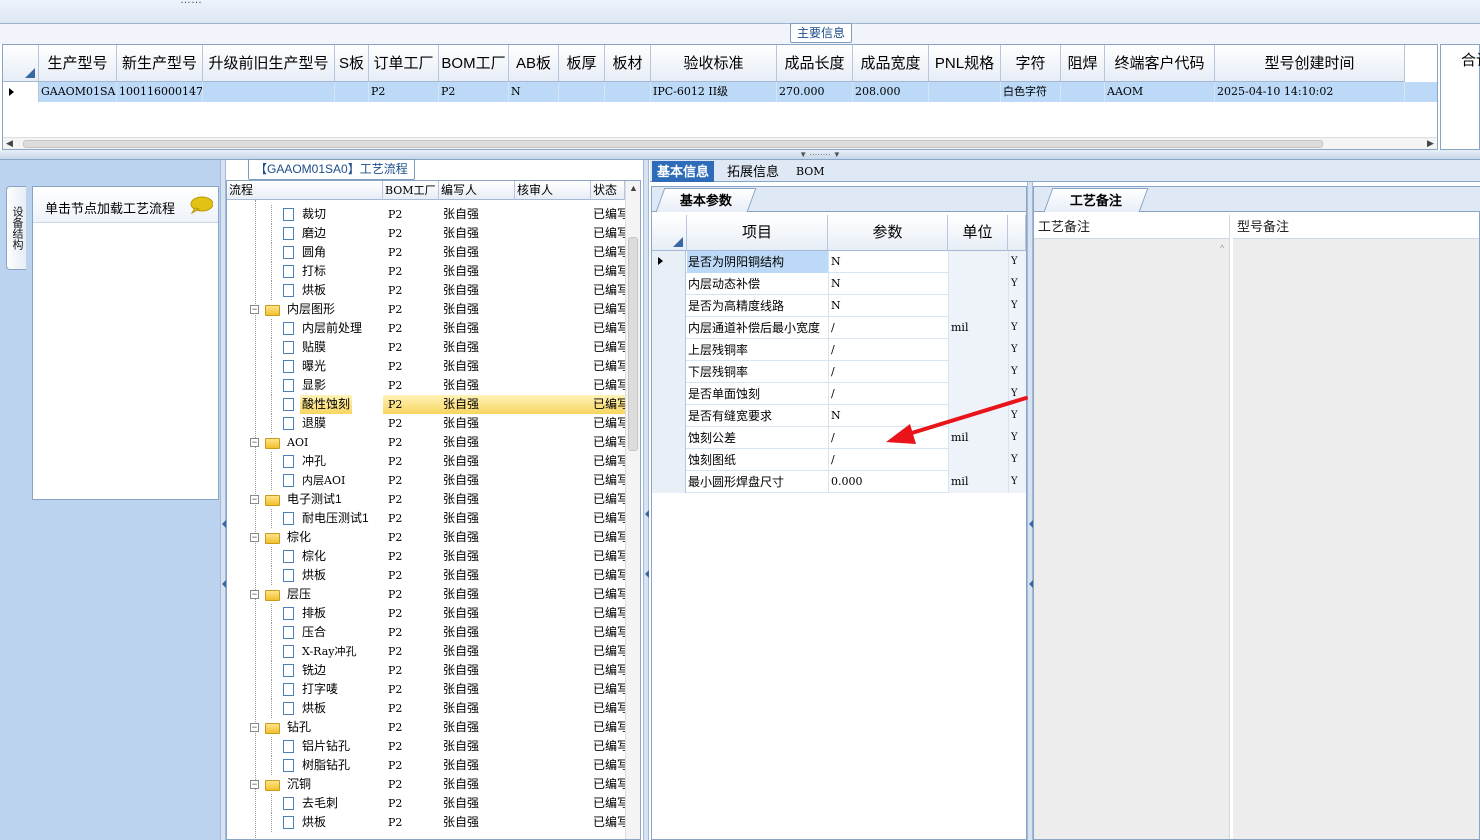 The height and width of the screenshot is (840, 1480). What do you see at coordinates (740, 155) in the screenshot?
I see `horizontal-splitter` at bounding box center [740, 155].